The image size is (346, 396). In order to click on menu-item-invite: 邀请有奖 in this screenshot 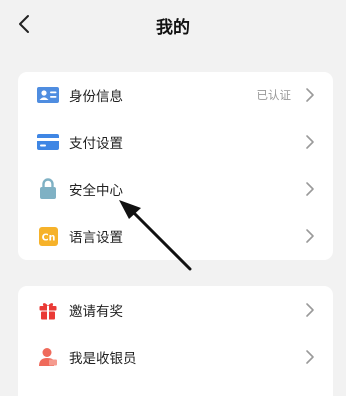, I will do `click(175, 310)`.